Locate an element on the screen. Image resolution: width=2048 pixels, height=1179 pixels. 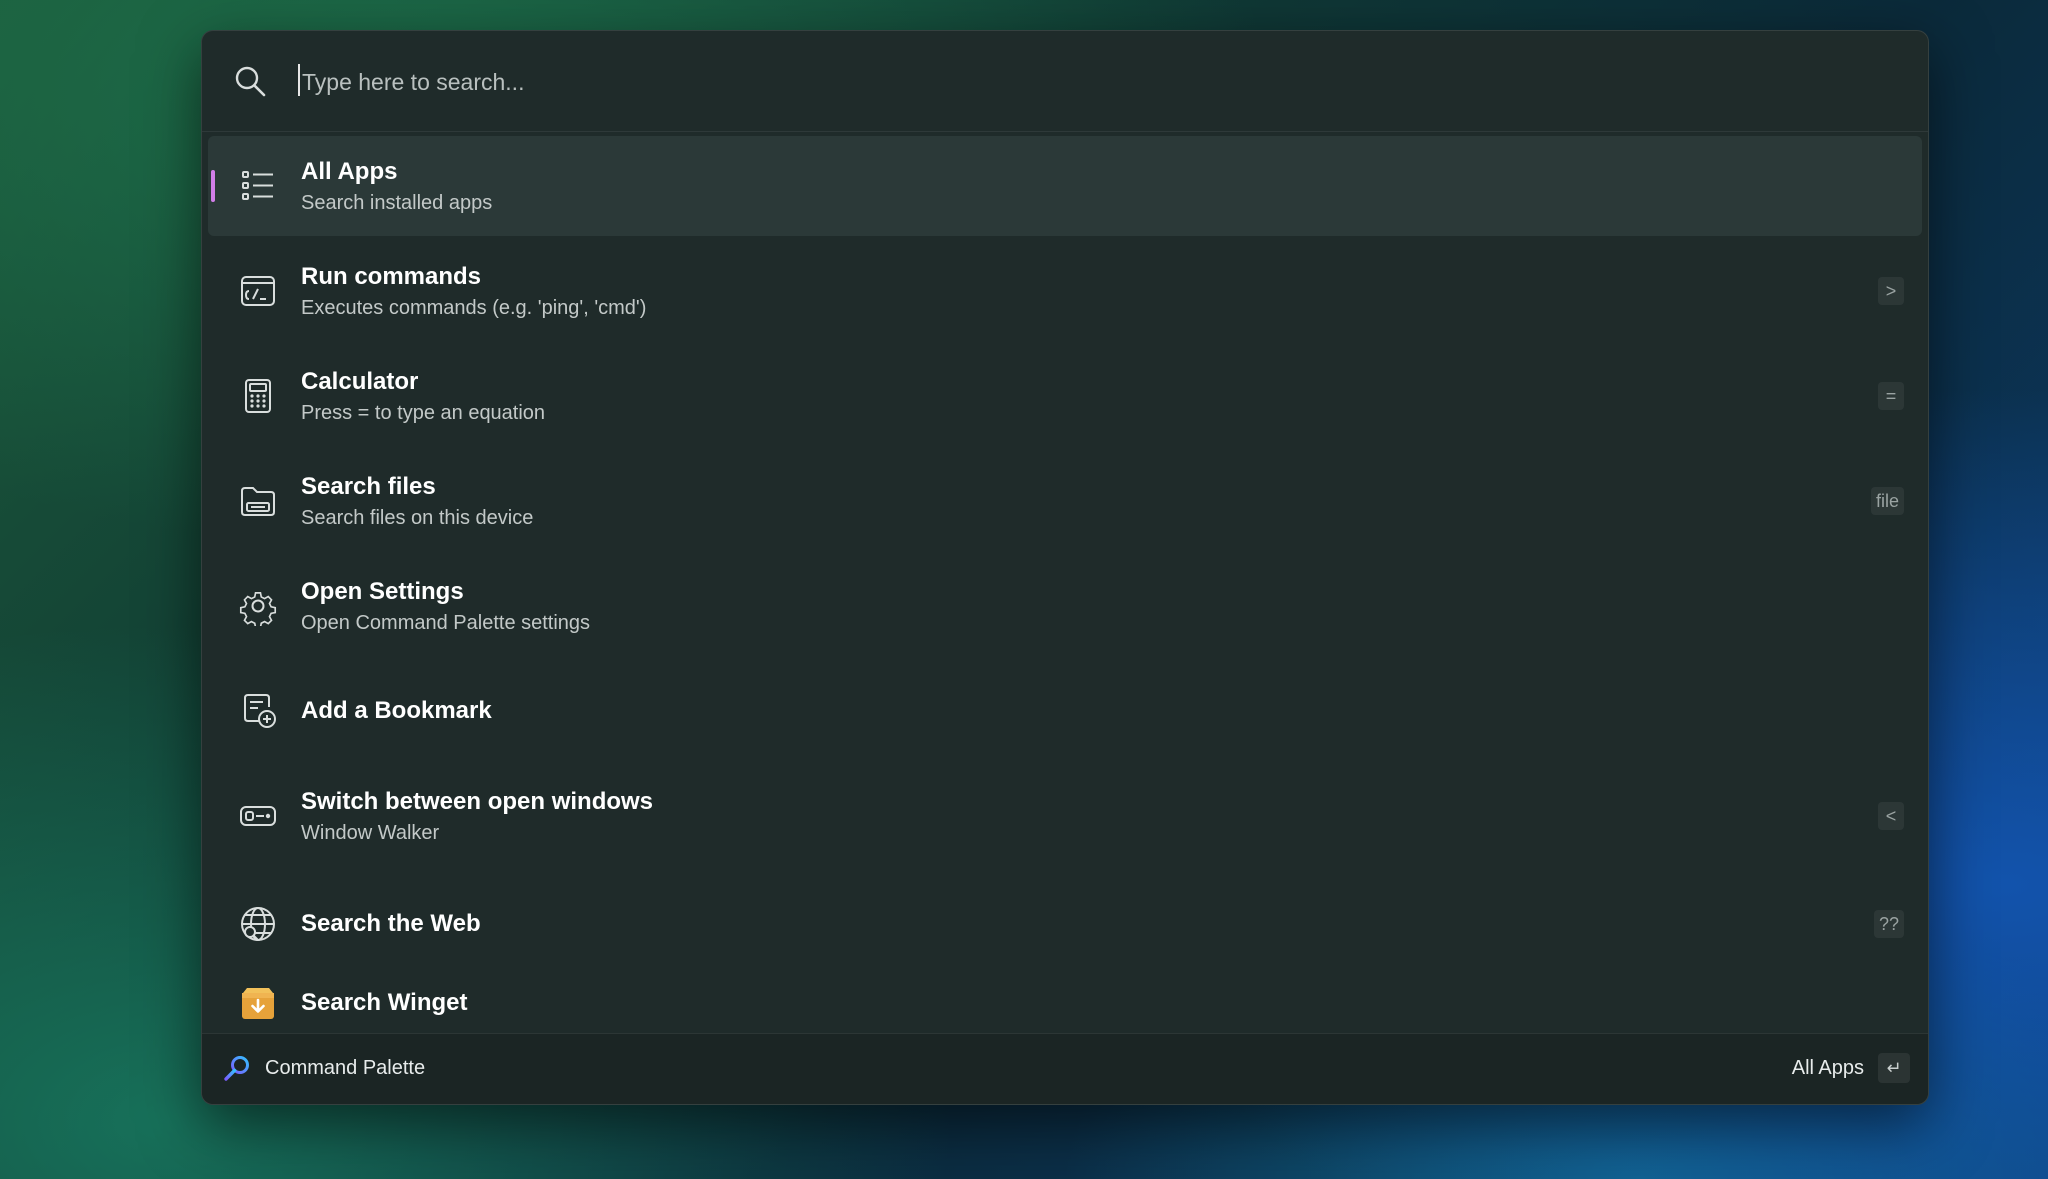
shortcut-badge: > is located at coordinates (1891, 291).